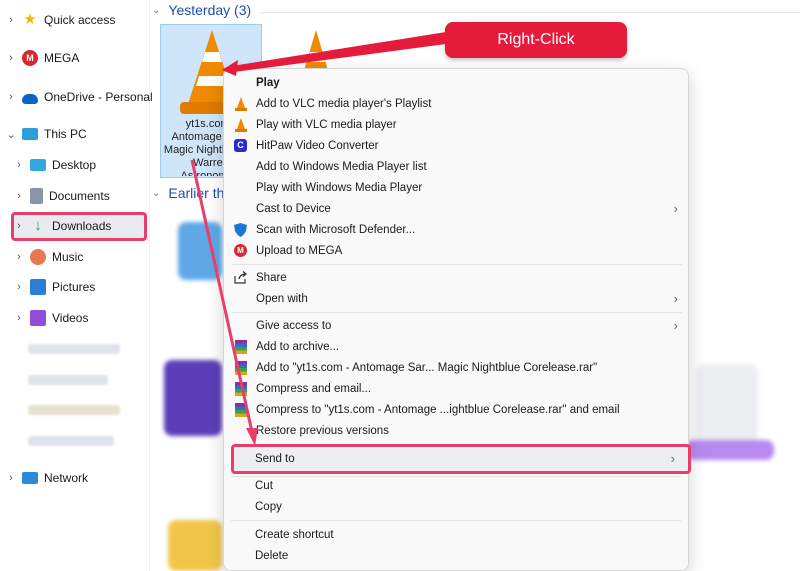 The width and height of the screenshot is (800, 571). I want to click on network-icon, so click(30, 478).